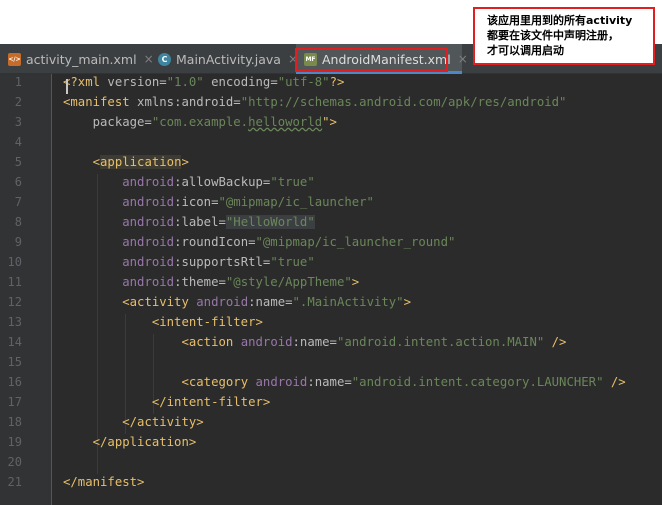 This screenshot has width=662, height=505. What do you see at coordinates (477, 382) in the screenshot?
I see `code-token: "android.intent.category.LAUNCHER"` at bounding box center [477, 382].